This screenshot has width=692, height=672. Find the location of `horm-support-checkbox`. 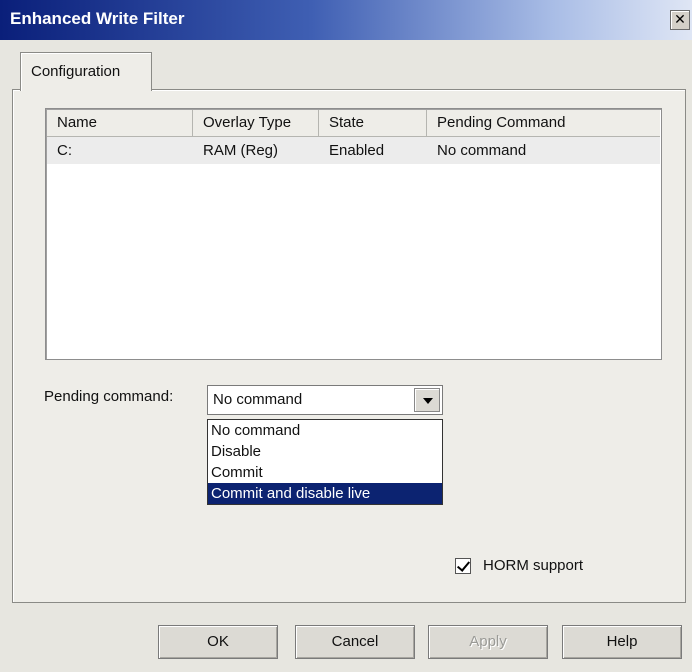

horm-support-checkbox is located at coordinates (463, 566).